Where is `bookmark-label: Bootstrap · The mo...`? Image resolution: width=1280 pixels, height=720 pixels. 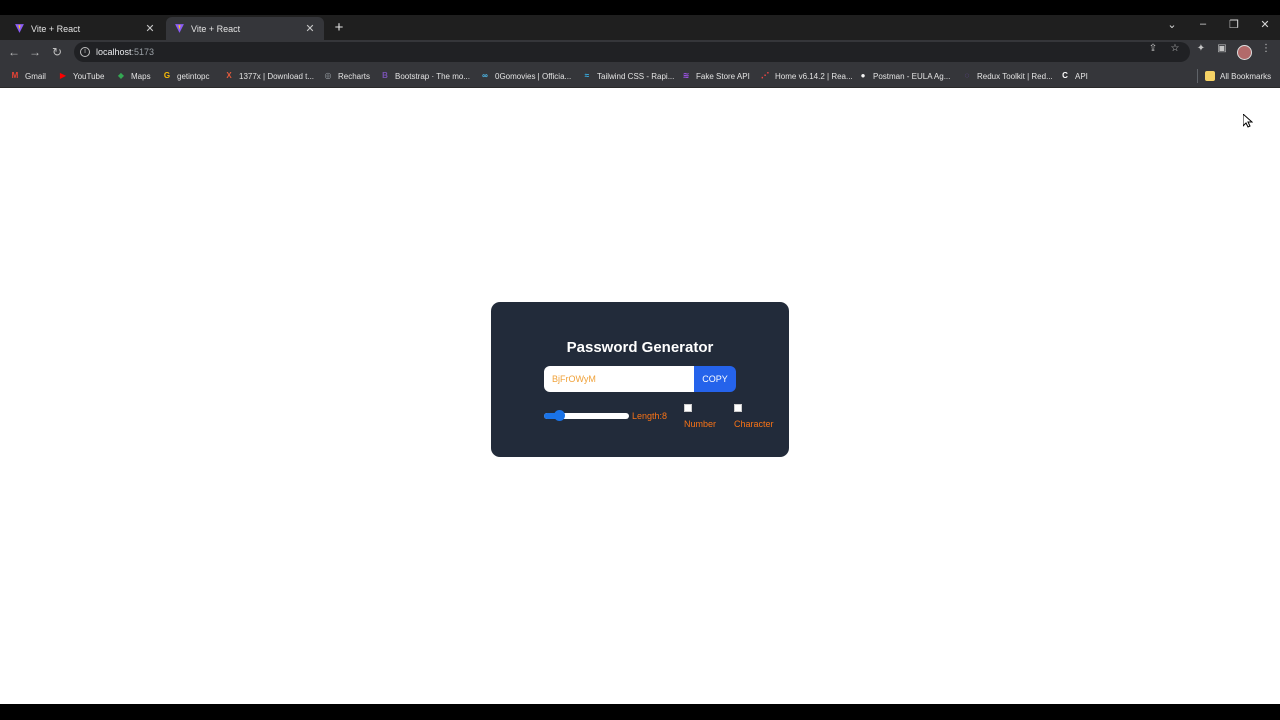 bookmark-label: Bootstrap · The mo... is located at coordinates (432, 76).